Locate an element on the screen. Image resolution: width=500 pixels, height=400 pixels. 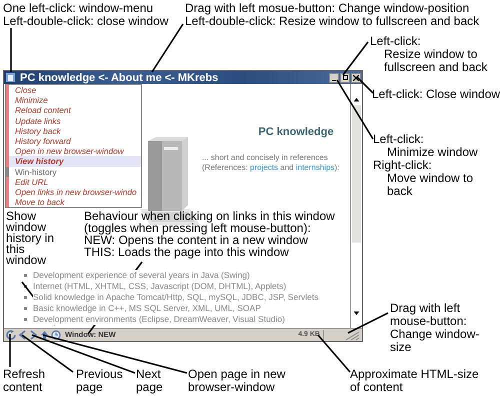
annotation-text: Previous page is located at coordinates (99, 381).